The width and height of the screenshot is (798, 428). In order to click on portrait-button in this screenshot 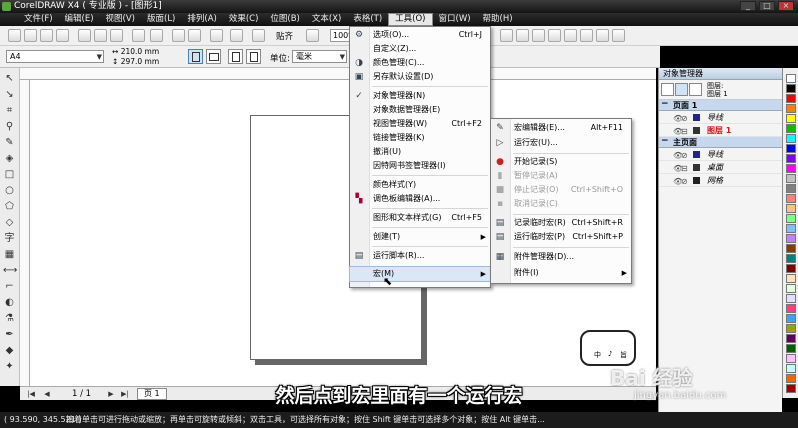, I will do `click(195, 56)`.